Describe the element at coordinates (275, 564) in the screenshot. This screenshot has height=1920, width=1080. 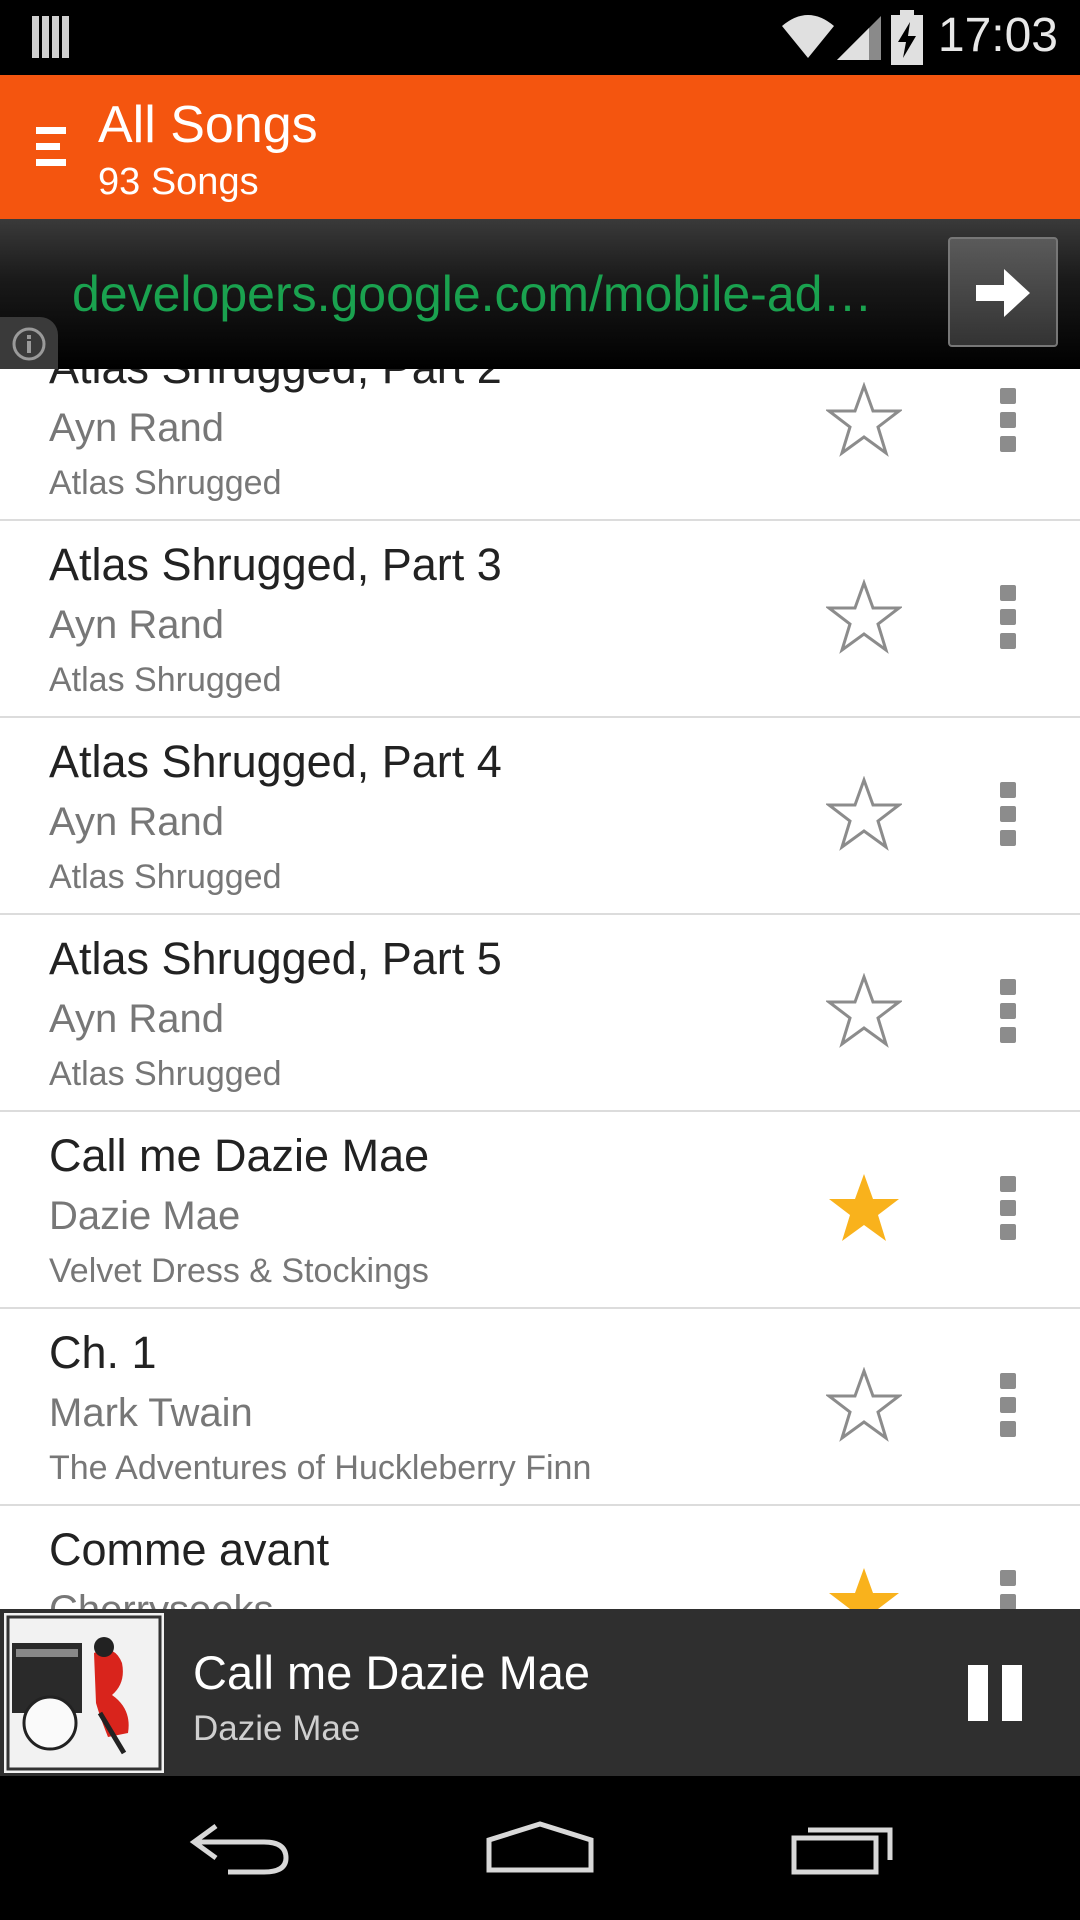
I see `song-title: Atlas Shrugged, Part 3` at that location.